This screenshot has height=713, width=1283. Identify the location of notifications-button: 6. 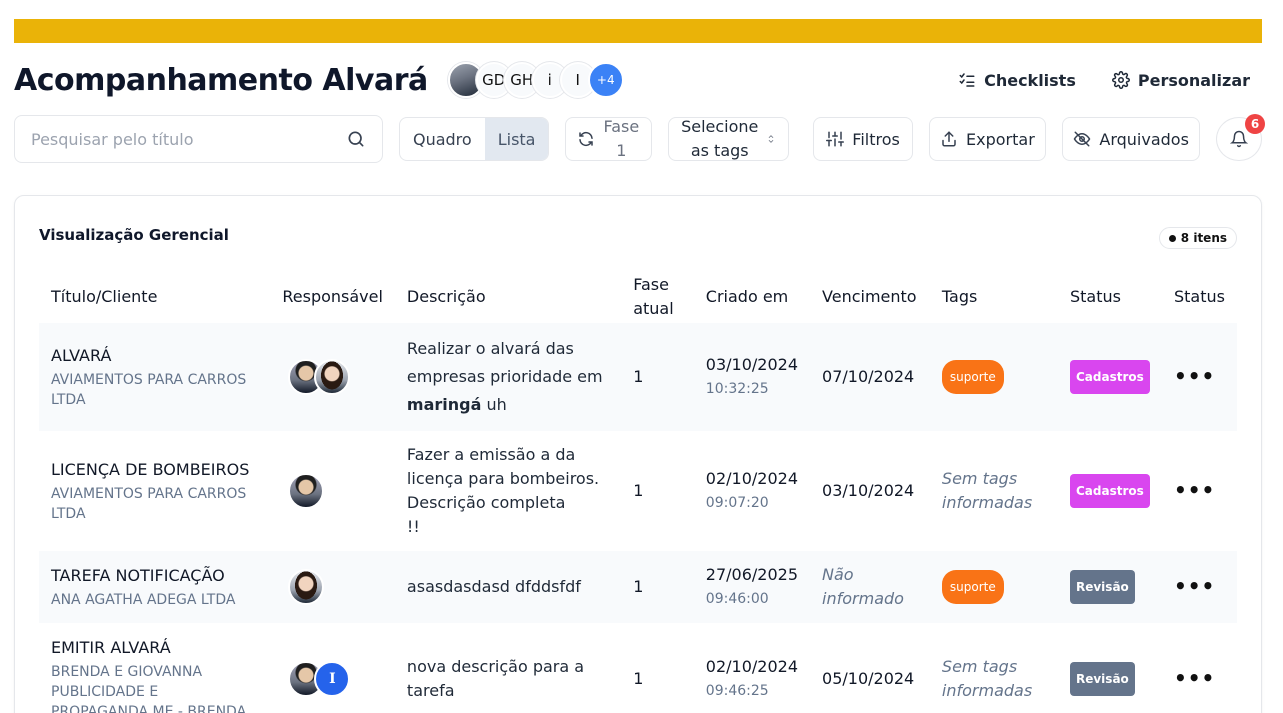
(1240, 137).